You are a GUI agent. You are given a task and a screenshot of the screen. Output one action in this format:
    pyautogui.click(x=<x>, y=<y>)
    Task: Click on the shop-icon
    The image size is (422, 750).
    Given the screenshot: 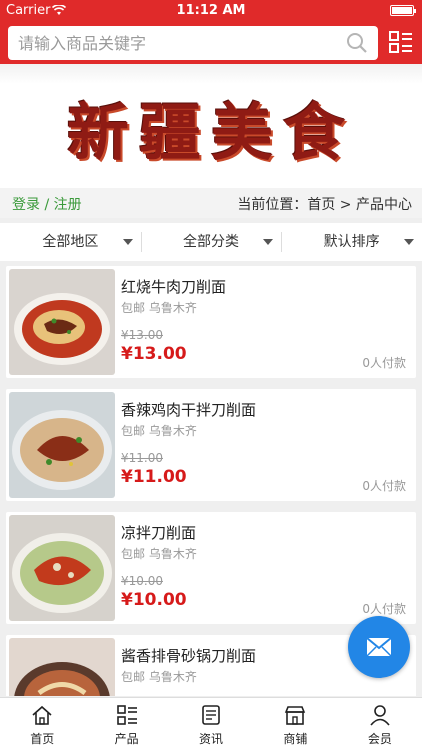 What is the action you would take?
    pyautogui.click(x=295, y=715)
    